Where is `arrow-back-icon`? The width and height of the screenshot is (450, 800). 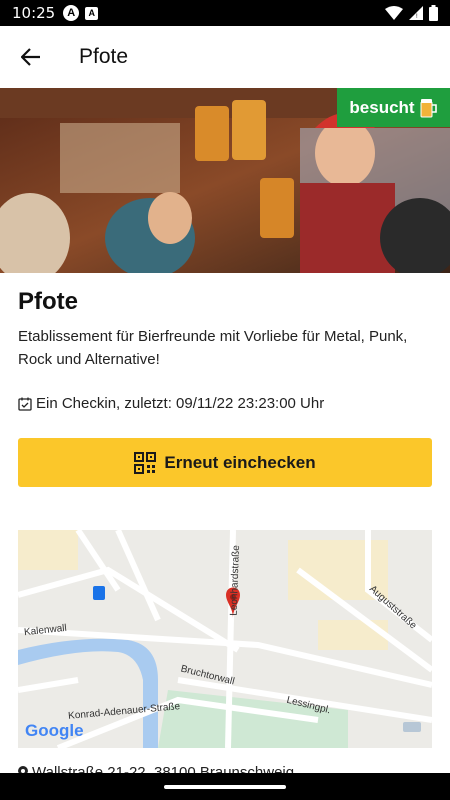
arrow-back-icon is located at coordinates (30, 57).